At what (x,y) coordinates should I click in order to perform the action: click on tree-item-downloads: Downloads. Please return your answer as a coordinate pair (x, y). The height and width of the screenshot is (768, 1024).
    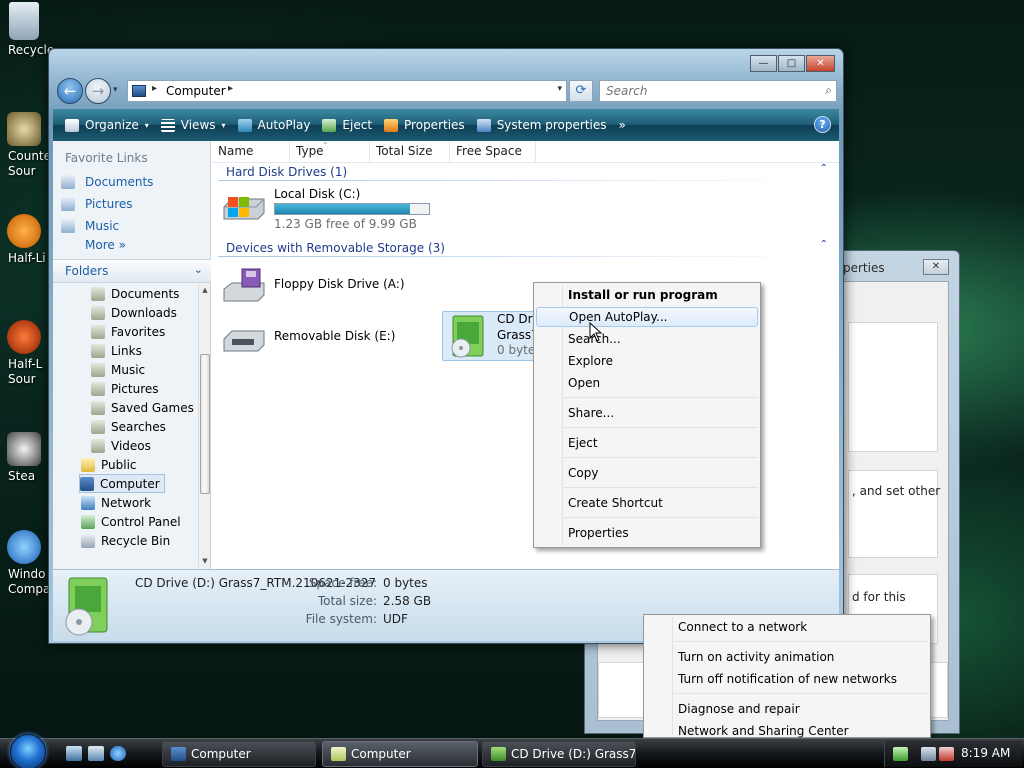
    Looking at the image, I should click on (134, 312).